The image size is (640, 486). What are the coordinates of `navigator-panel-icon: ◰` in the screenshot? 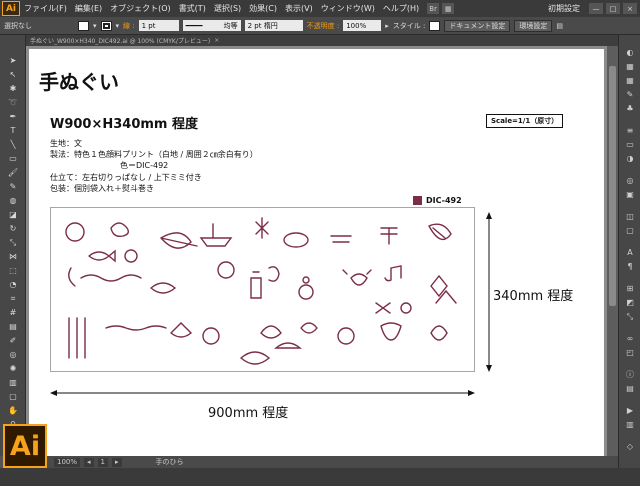 It's located at (630, 352).